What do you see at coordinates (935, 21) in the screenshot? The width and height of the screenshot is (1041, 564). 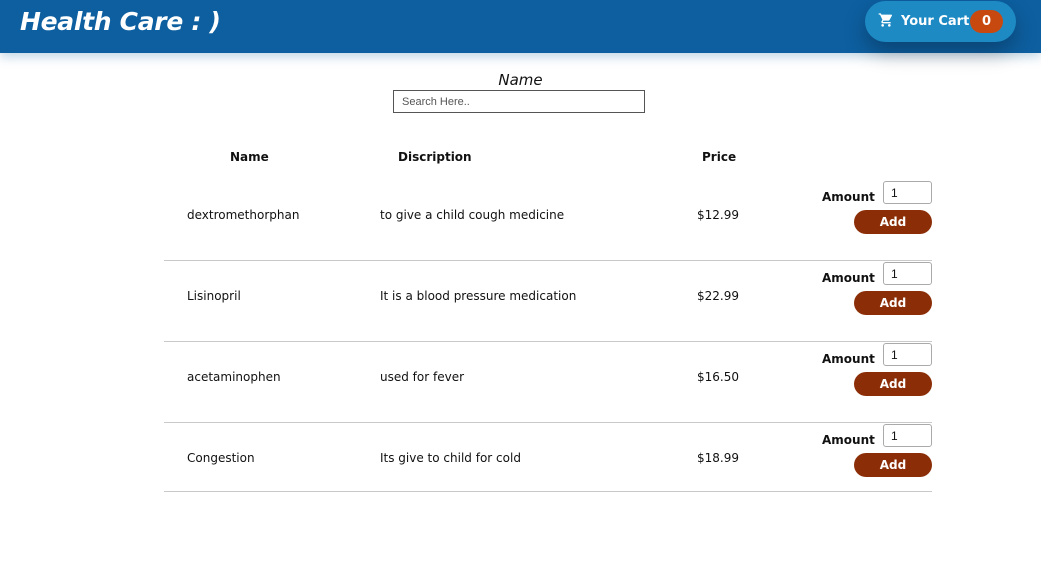 I see `cart-label: Your Cart` at bounding box center [935, 21].